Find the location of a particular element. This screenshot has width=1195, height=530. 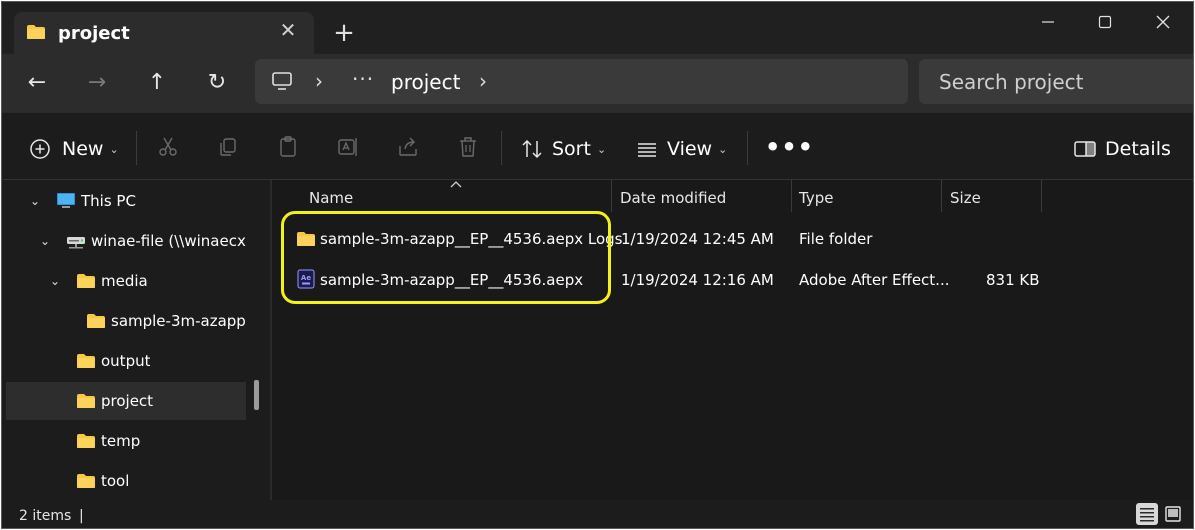

tree-label: This PC is located at coordinates (108, 201).